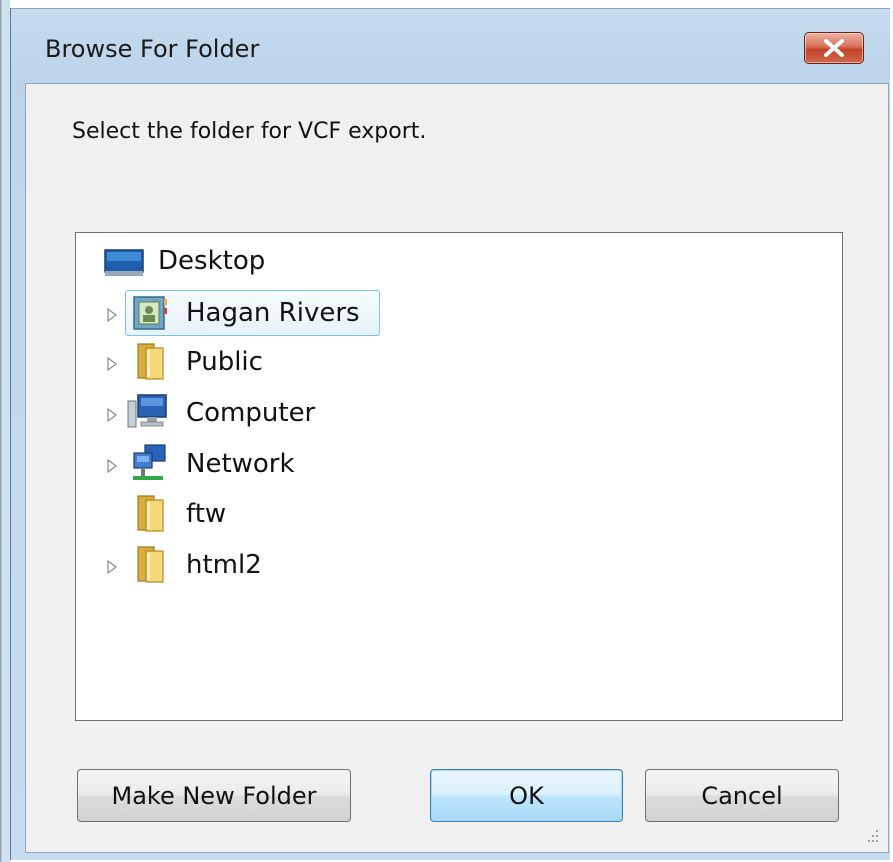  I want to click on tree-item-computer: Computer, so click(459, 413).